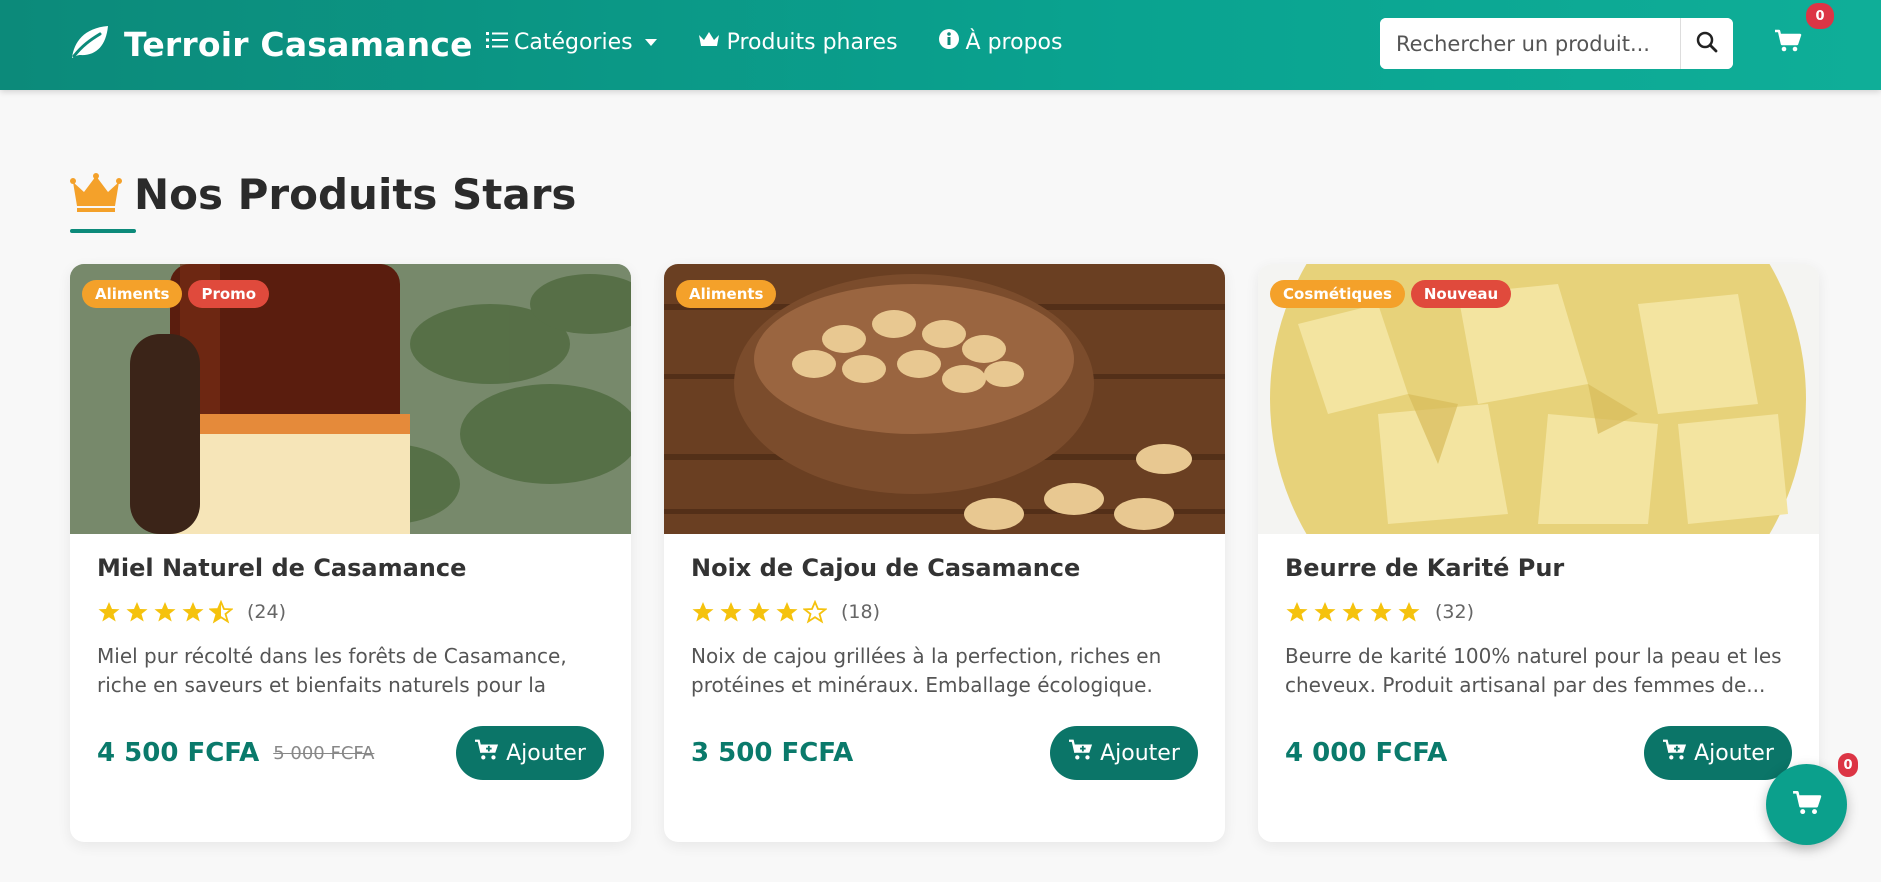  What do you see at coordinates (178, 753) in the screenshot?
I see `product-price: 4 500 FCFA` at bounding box center [178, 753].